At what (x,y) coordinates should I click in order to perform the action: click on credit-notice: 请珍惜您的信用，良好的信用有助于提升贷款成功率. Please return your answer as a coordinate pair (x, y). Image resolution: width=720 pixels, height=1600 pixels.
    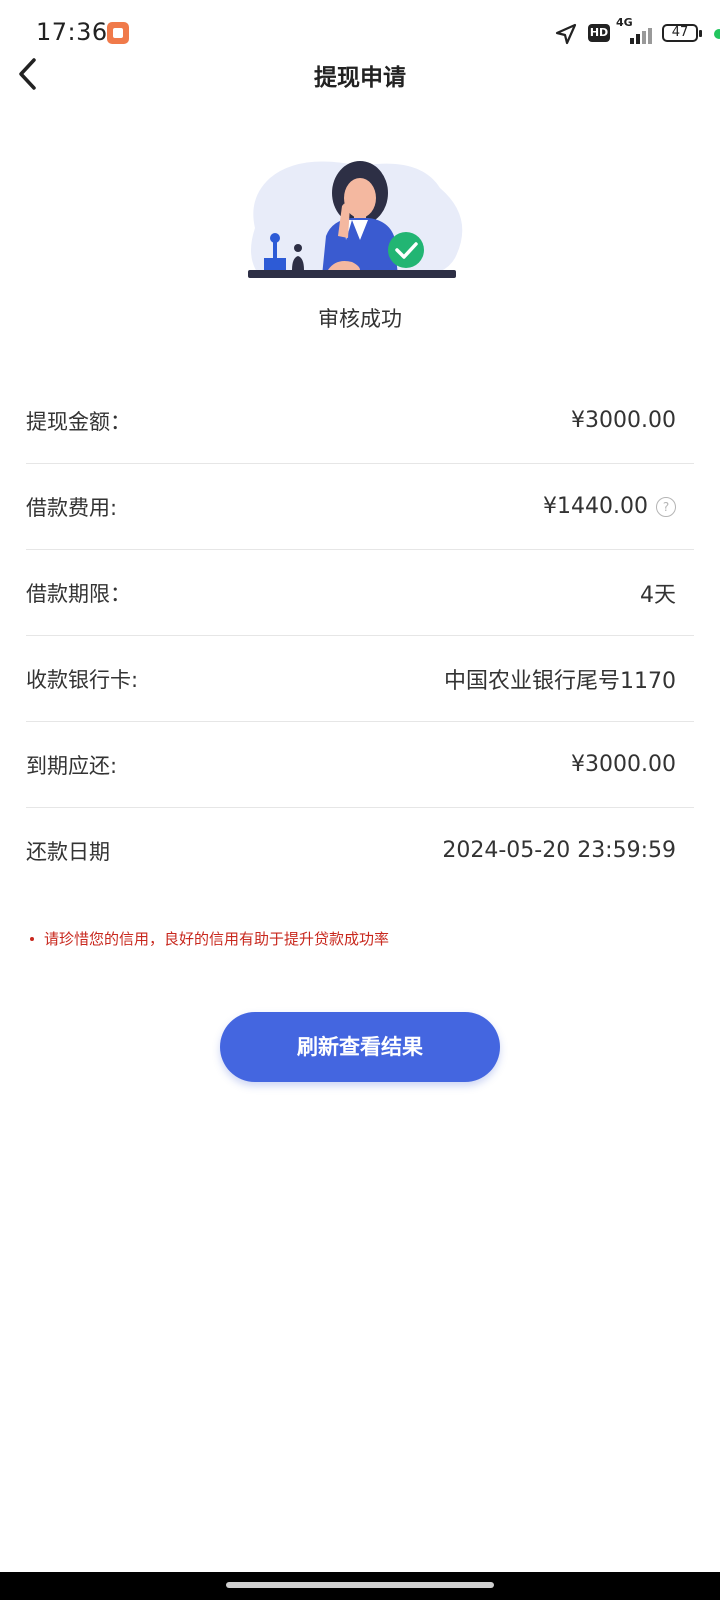
    Looking at the image, I should click on (209, 938).